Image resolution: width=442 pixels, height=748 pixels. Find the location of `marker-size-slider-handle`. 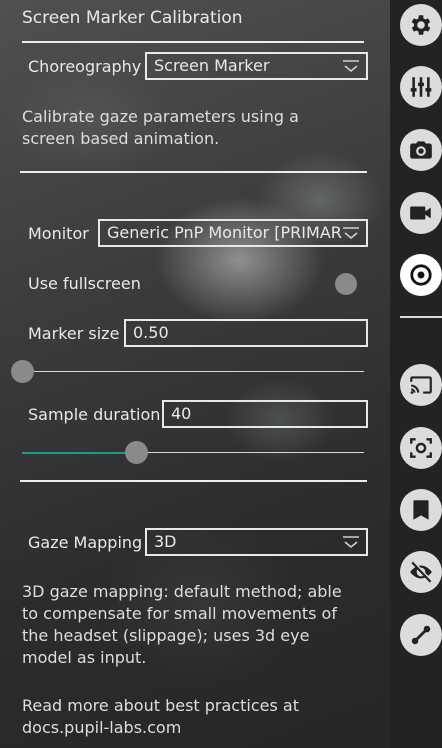

marker-size-slider-handle is located at coordinates (22, 371).